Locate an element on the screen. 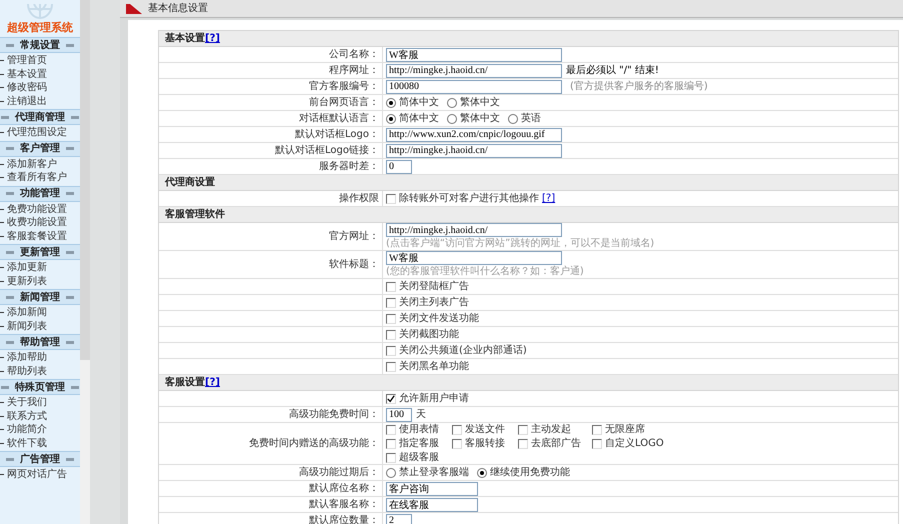 The height and width of the screenshot is (524, 903). text-field: 2 is located at coordinates (399, 519).